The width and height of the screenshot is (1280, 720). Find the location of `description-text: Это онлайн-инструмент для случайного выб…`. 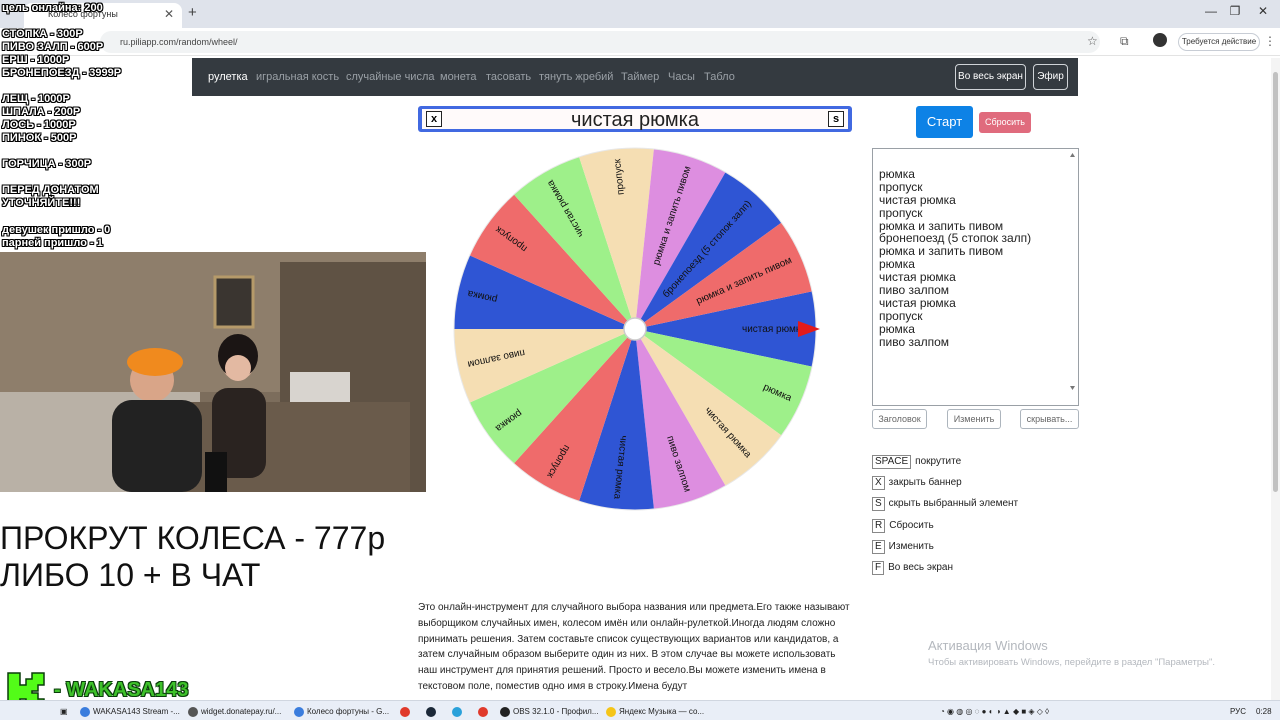

description-text: Это онлайн-инструмент для случайного выб… is located at coordinates (634, 647).